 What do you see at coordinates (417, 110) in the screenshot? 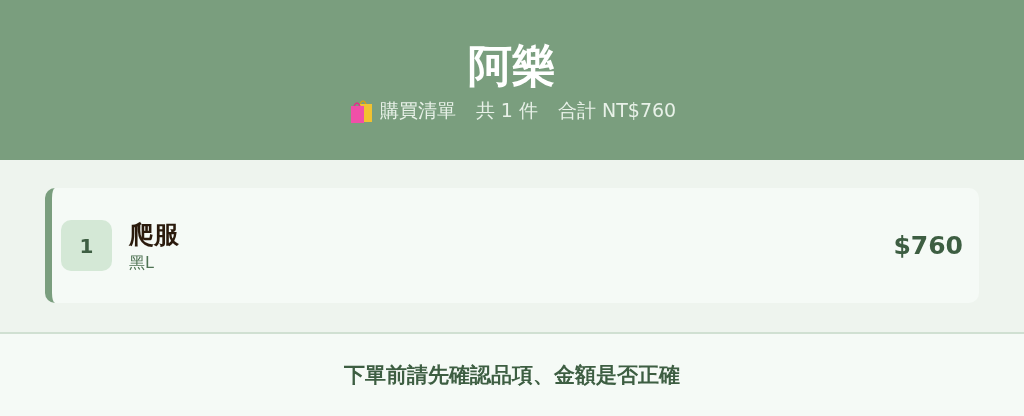
I see `list-label: 購買清單` at bounding box center [417, 110].